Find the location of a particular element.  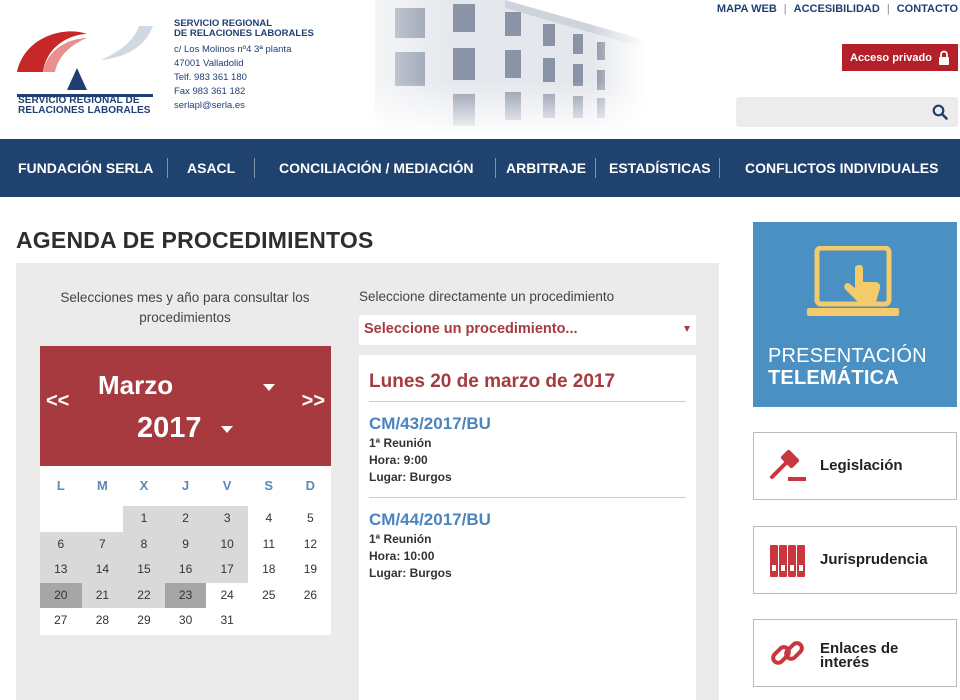

page-title: AGENDA DE PROCEDIMIENTOS is located at coordinates (195, 240).